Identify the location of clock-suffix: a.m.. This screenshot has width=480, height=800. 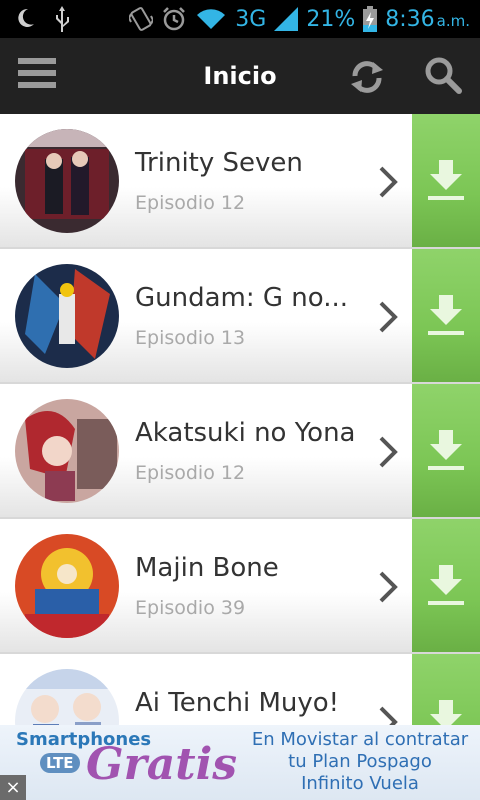
(453, 20).